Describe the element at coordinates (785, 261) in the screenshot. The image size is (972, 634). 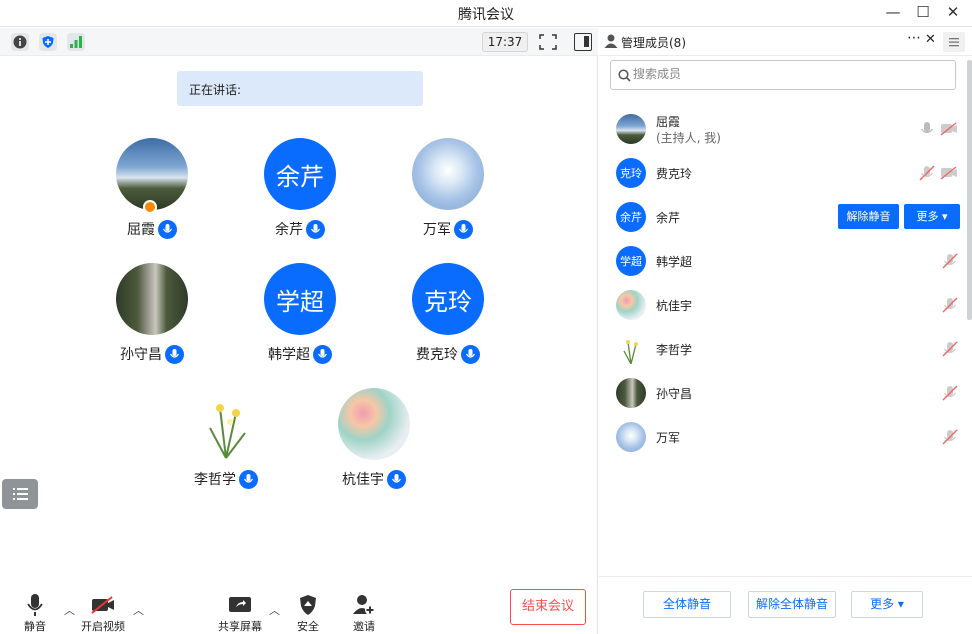
I see `member-row: 学超 韩学超` at that location.